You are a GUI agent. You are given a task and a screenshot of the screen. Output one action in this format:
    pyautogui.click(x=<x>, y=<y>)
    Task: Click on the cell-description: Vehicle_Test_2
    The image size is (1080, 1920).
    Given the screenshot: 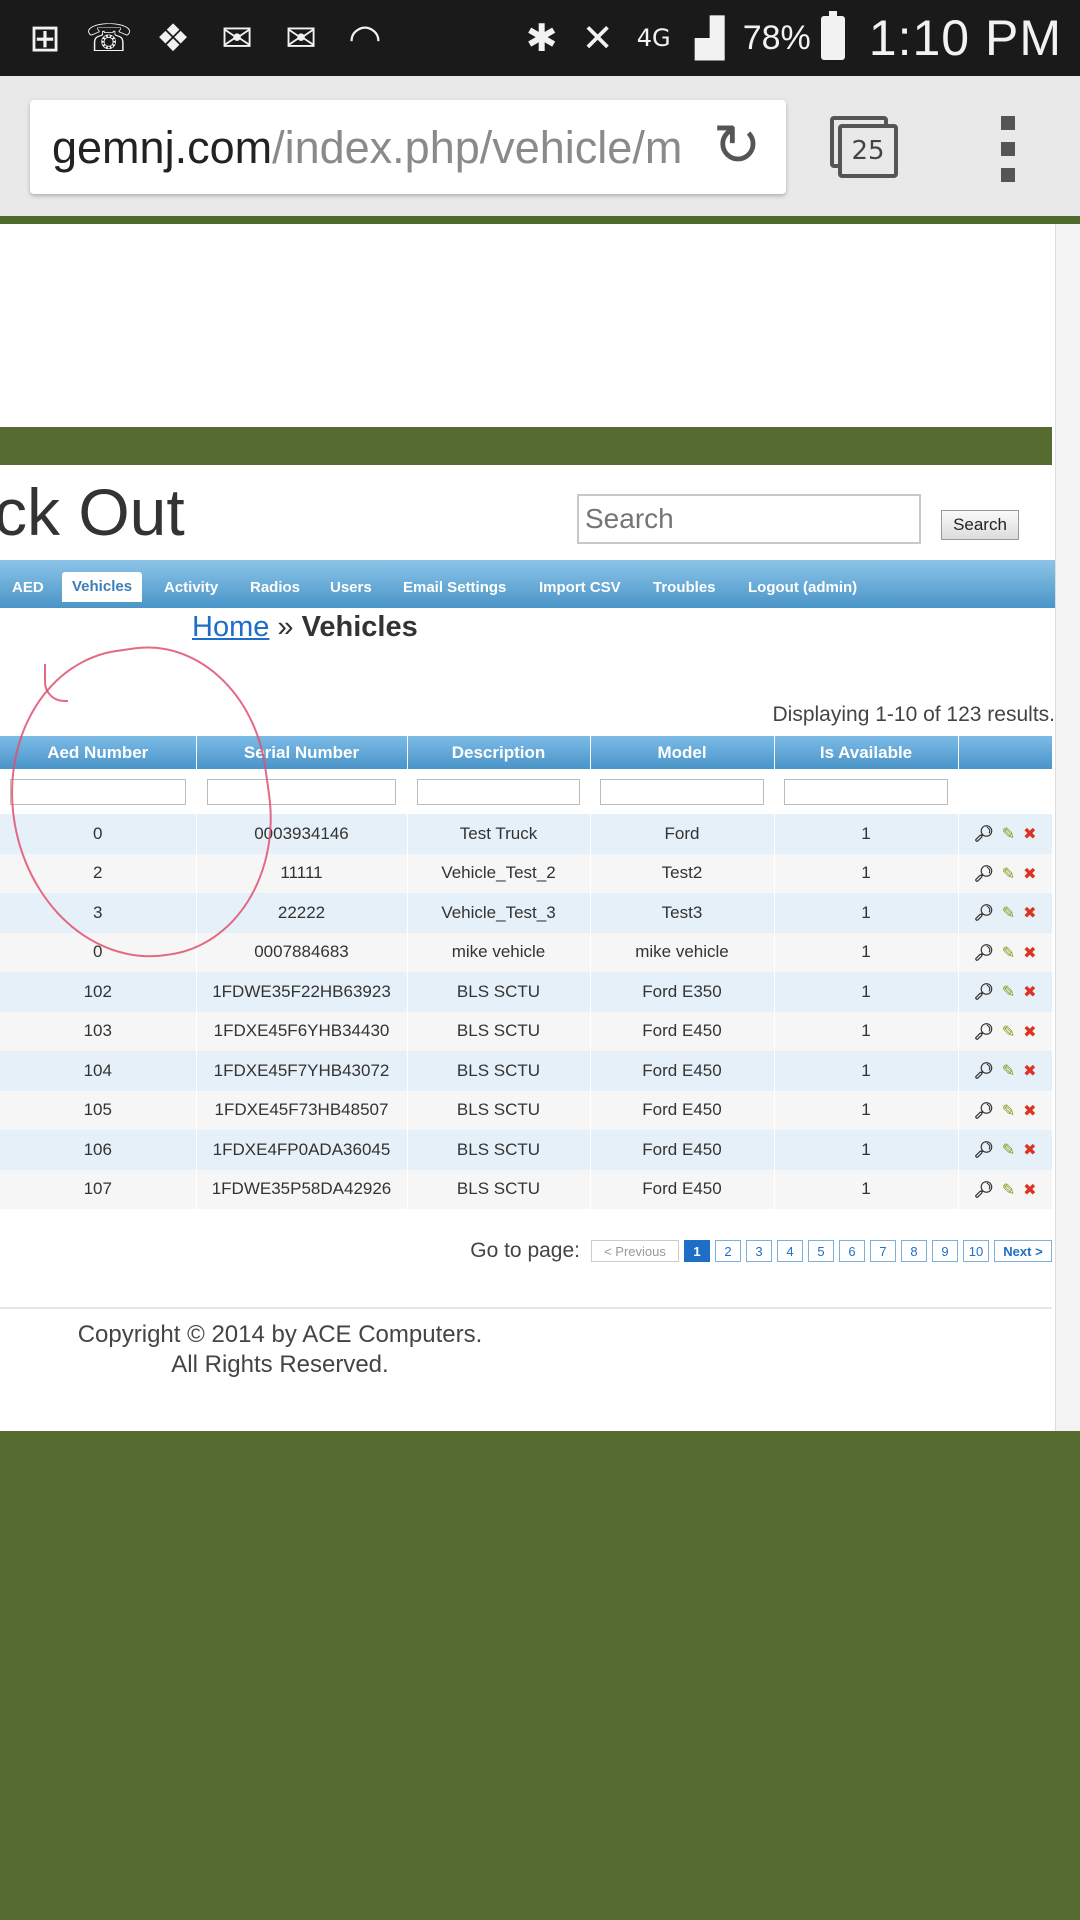 What is the action you would take?
    pyautogui.click(x=499, y=873)
    